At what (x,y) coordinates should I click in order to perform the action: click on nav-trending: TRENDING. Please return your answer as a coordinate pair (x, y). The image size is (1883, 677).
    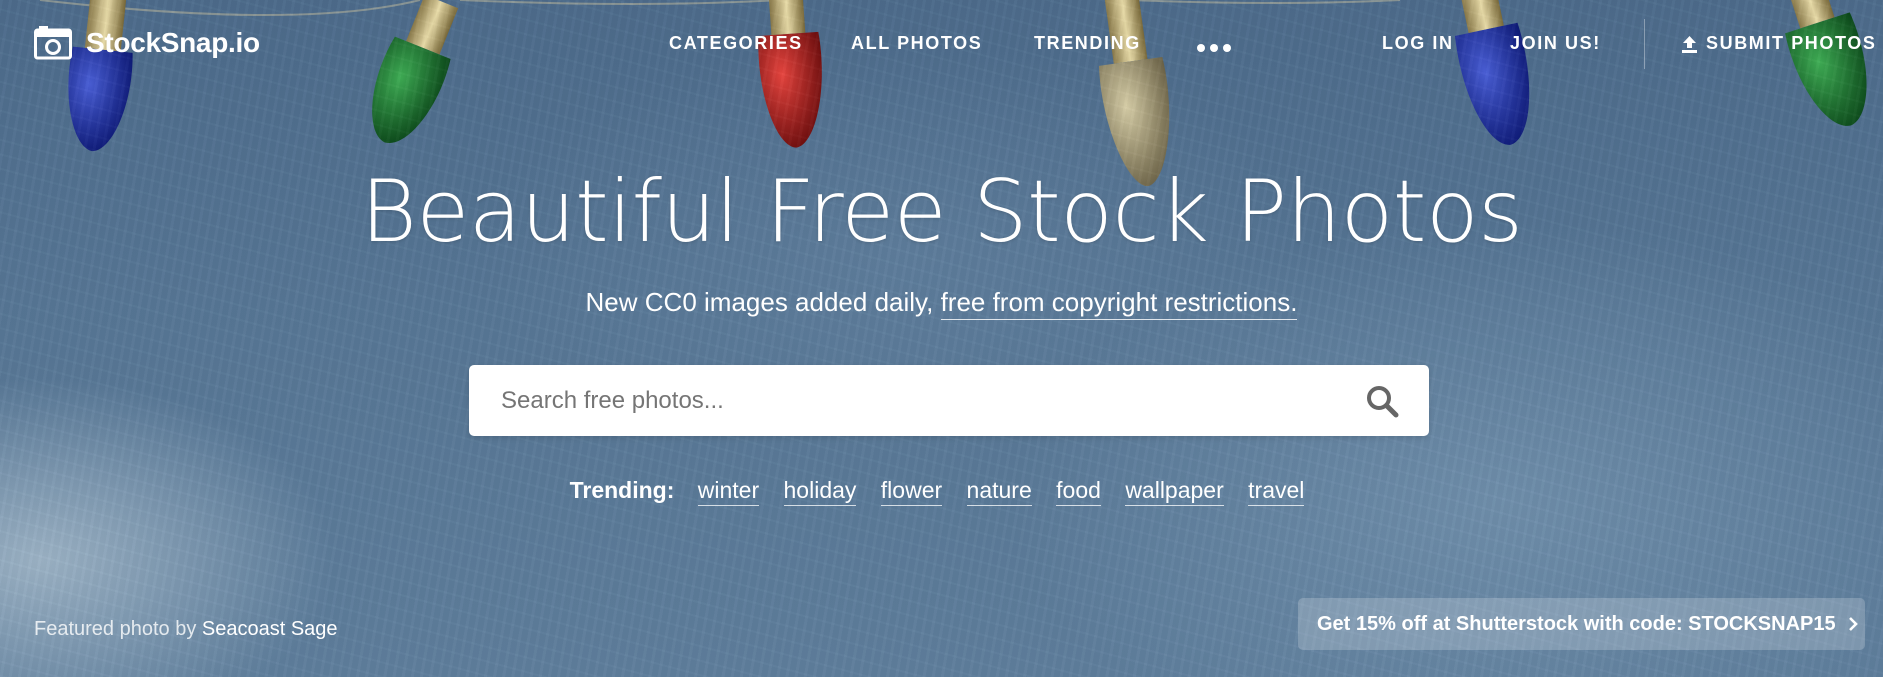
    Looking at the image, I should click on (1087, 43).